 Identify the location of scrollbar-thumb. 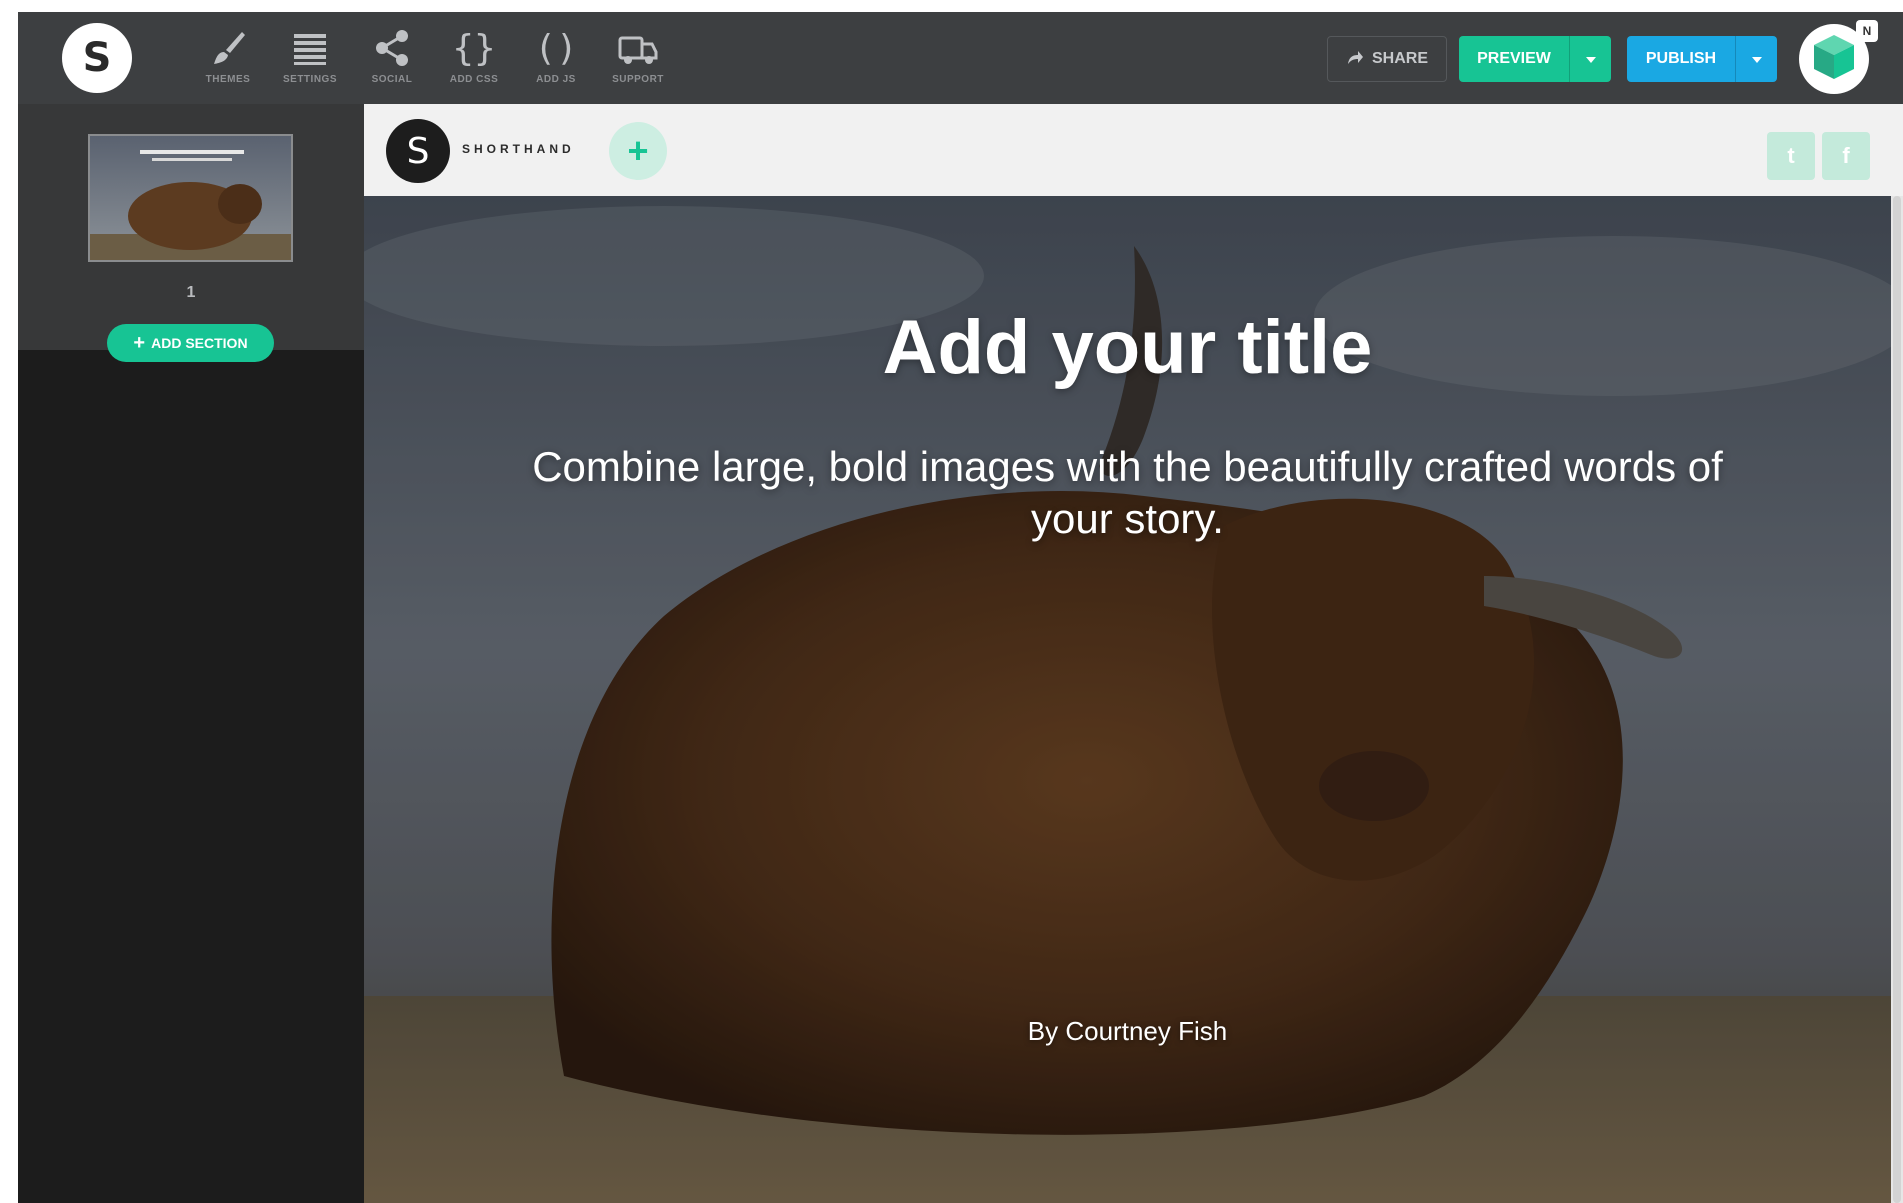
(1897, 699).